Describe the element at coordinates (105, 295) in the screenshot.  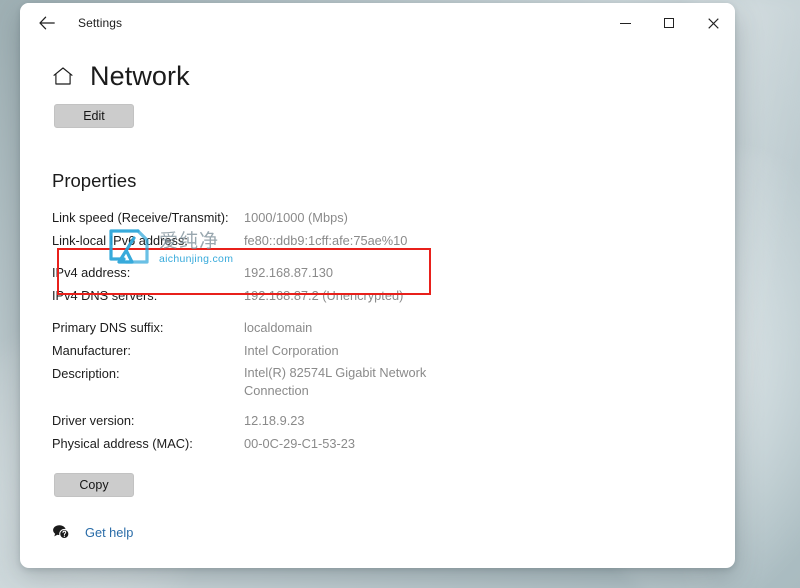
I see `property-label: IPv4 DNS servers:` at that location.